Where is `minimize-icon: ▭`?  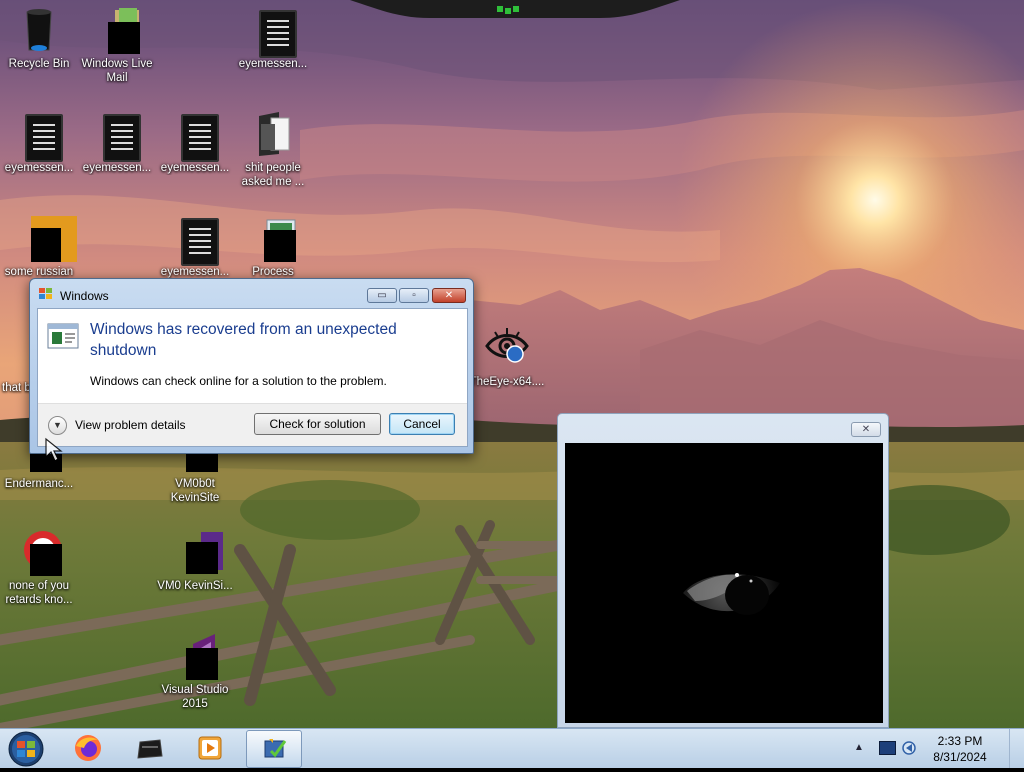
minimize-icon: ▭ is located at coordinates (382, 295).